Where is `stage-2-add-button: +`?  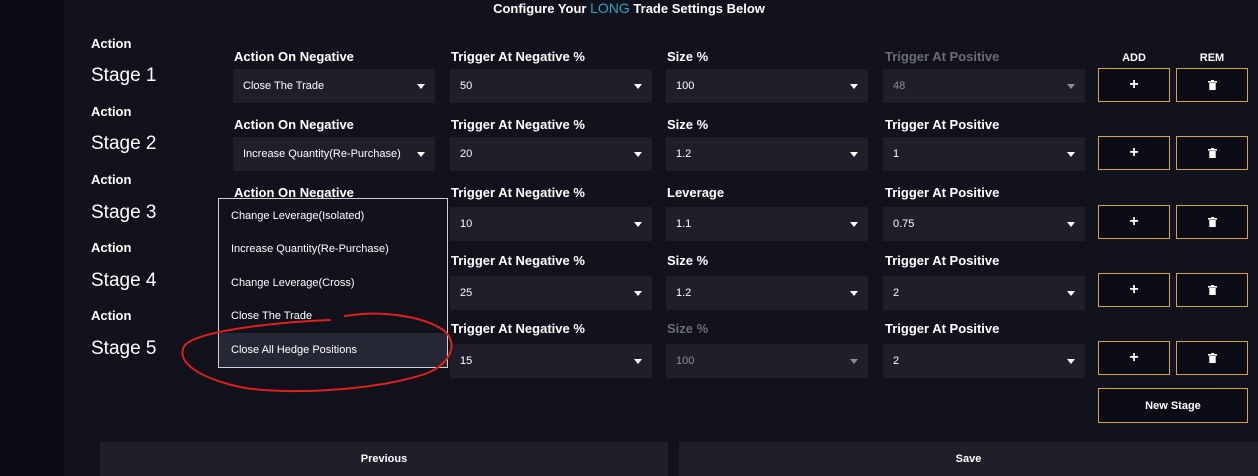 stage-2-add-button: + is located at coordinates (1134, 153).